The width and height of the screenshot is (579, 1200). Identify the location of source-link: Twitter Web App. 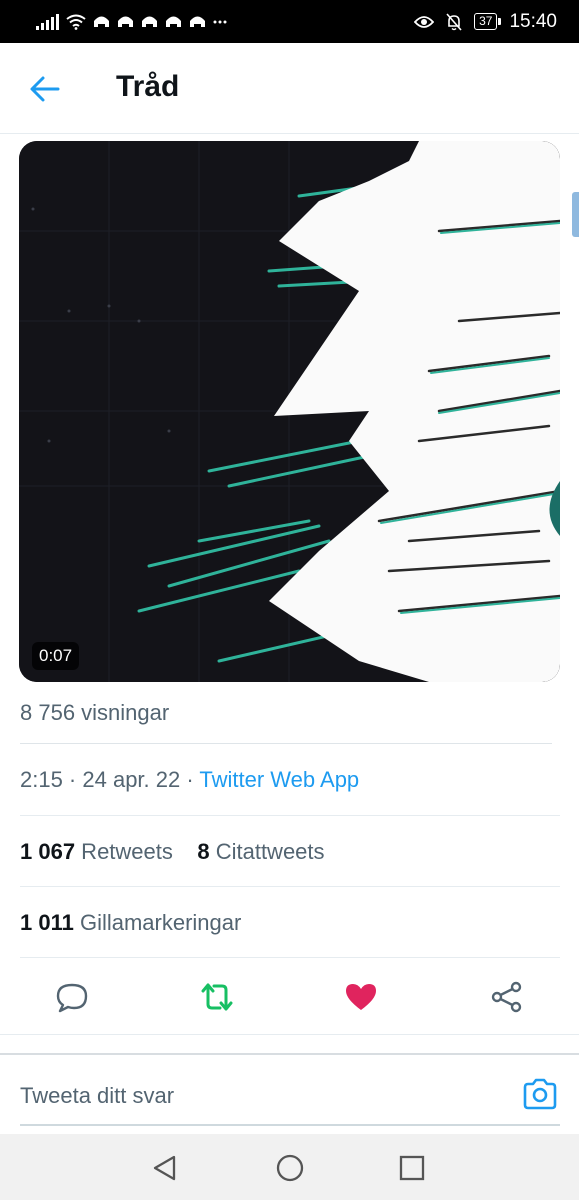
(279, 779).